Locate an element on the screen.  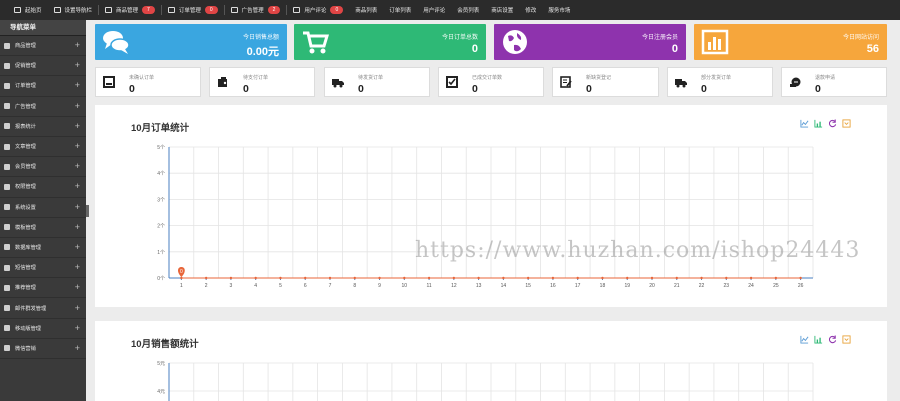
x-tick-label: 21 is located at coordinates (677, 286).